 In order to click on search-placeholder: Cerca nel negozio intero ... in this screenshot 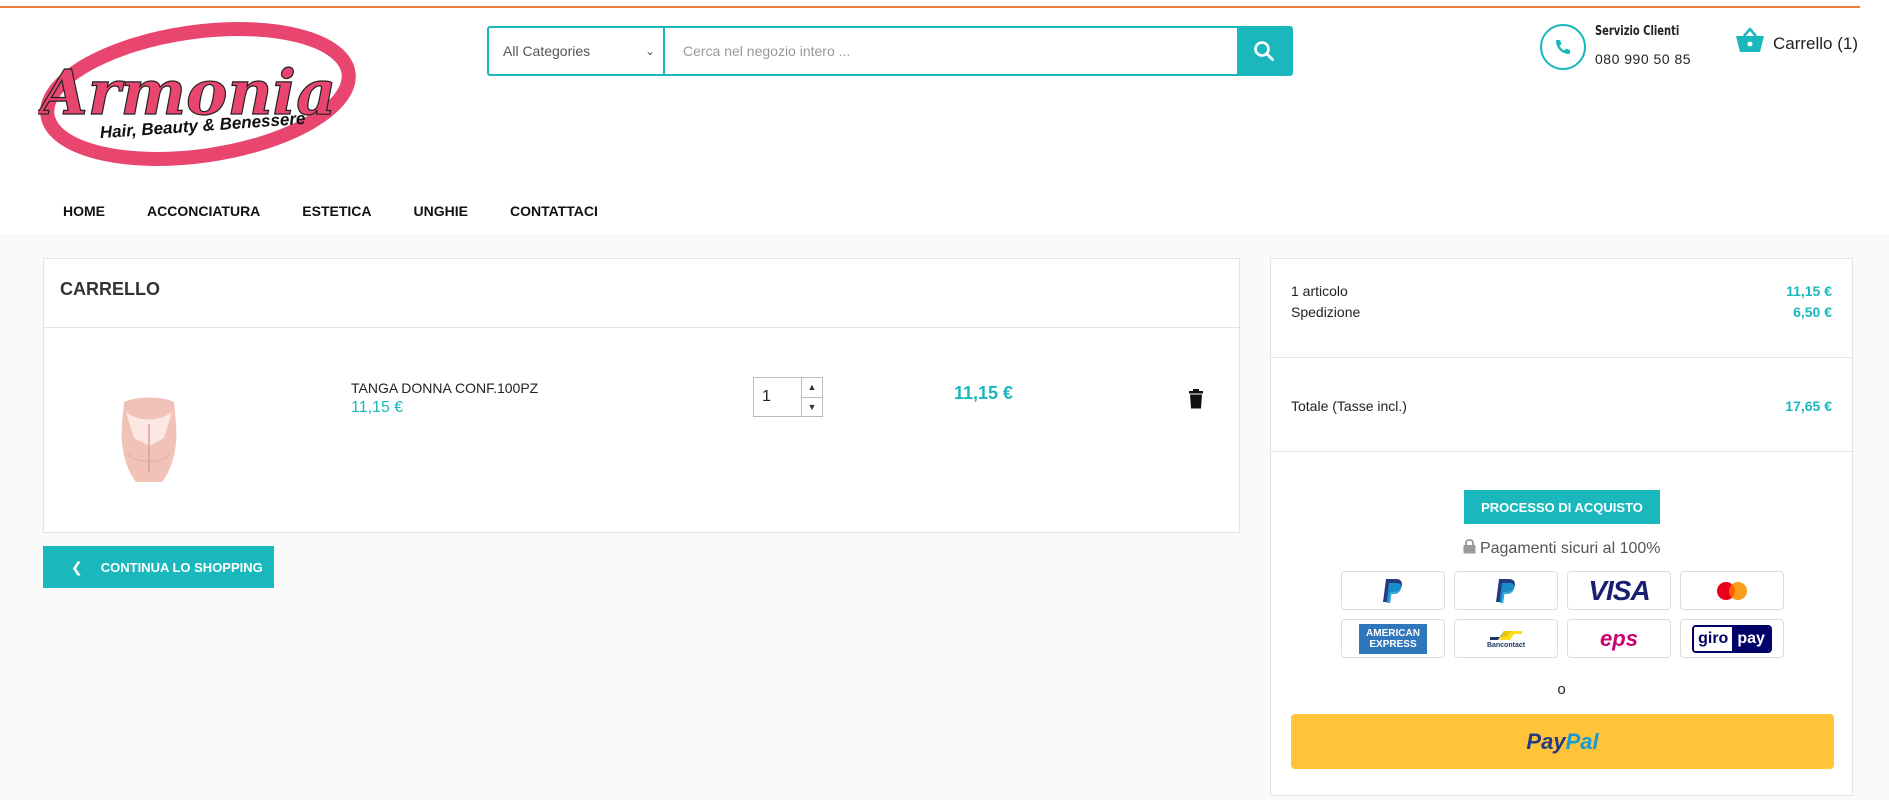, I will do `click(767, 51)`.